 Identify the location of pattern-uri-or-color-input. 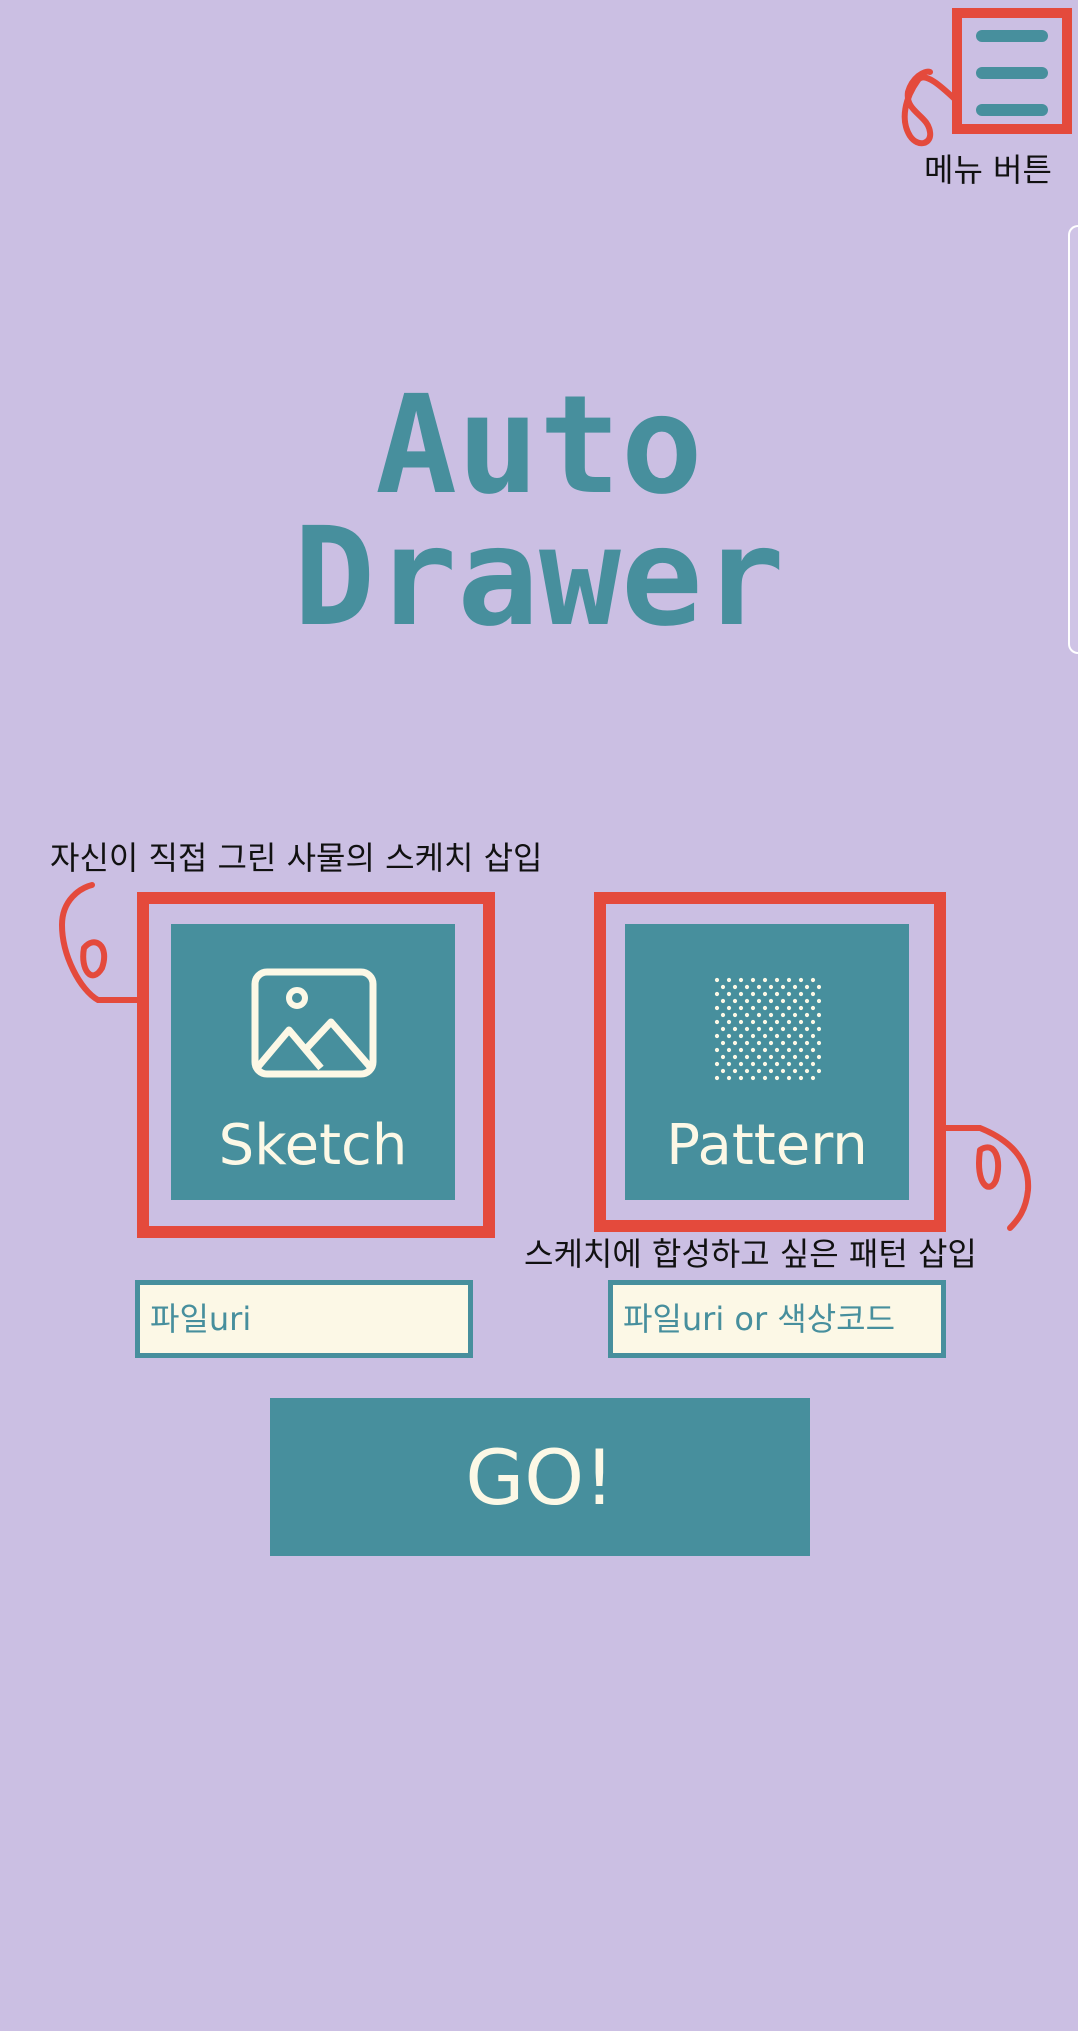
(777, 1319).